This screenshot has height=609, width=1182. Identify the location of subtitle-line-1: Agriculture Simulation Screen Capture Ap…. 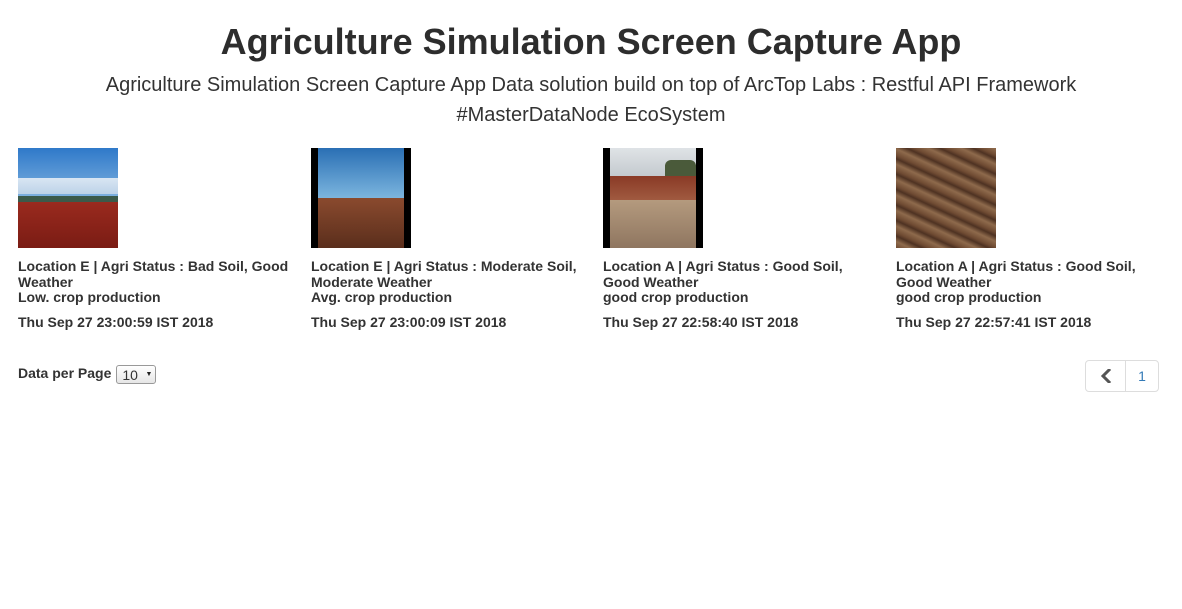
(591, 85).